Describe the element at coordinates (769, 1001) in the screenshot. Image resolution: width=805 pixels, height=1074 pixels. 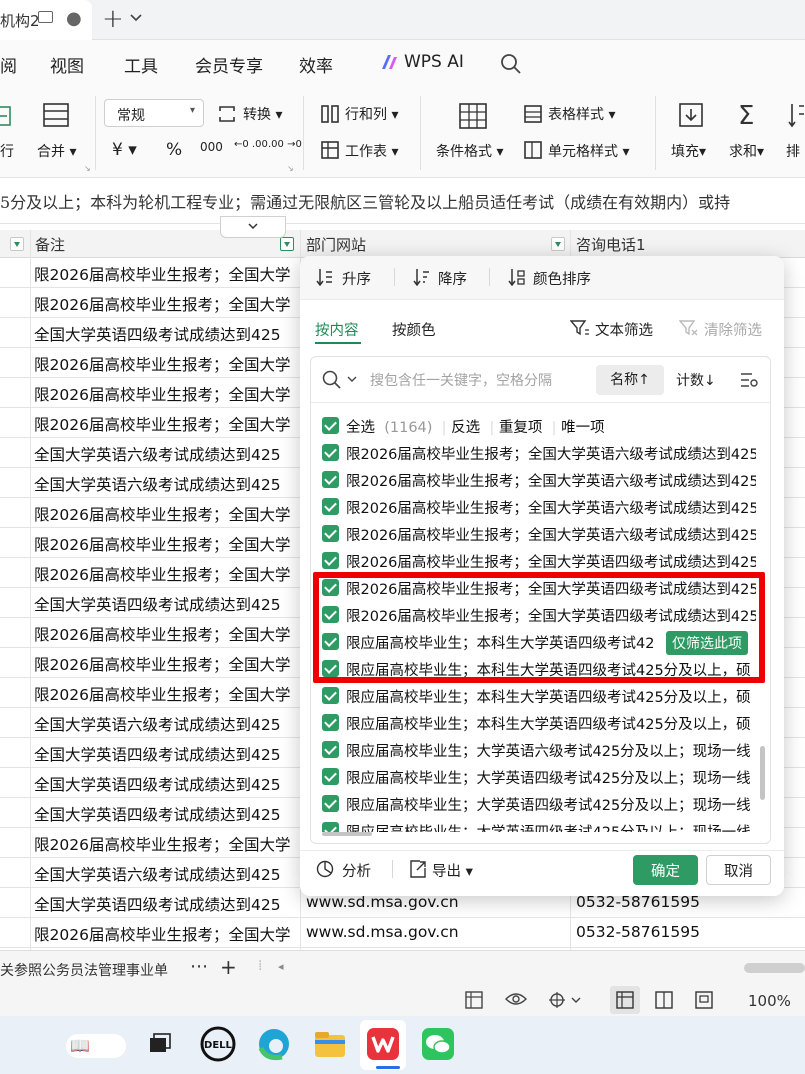
I see `zoom-level: 100%` at that location.